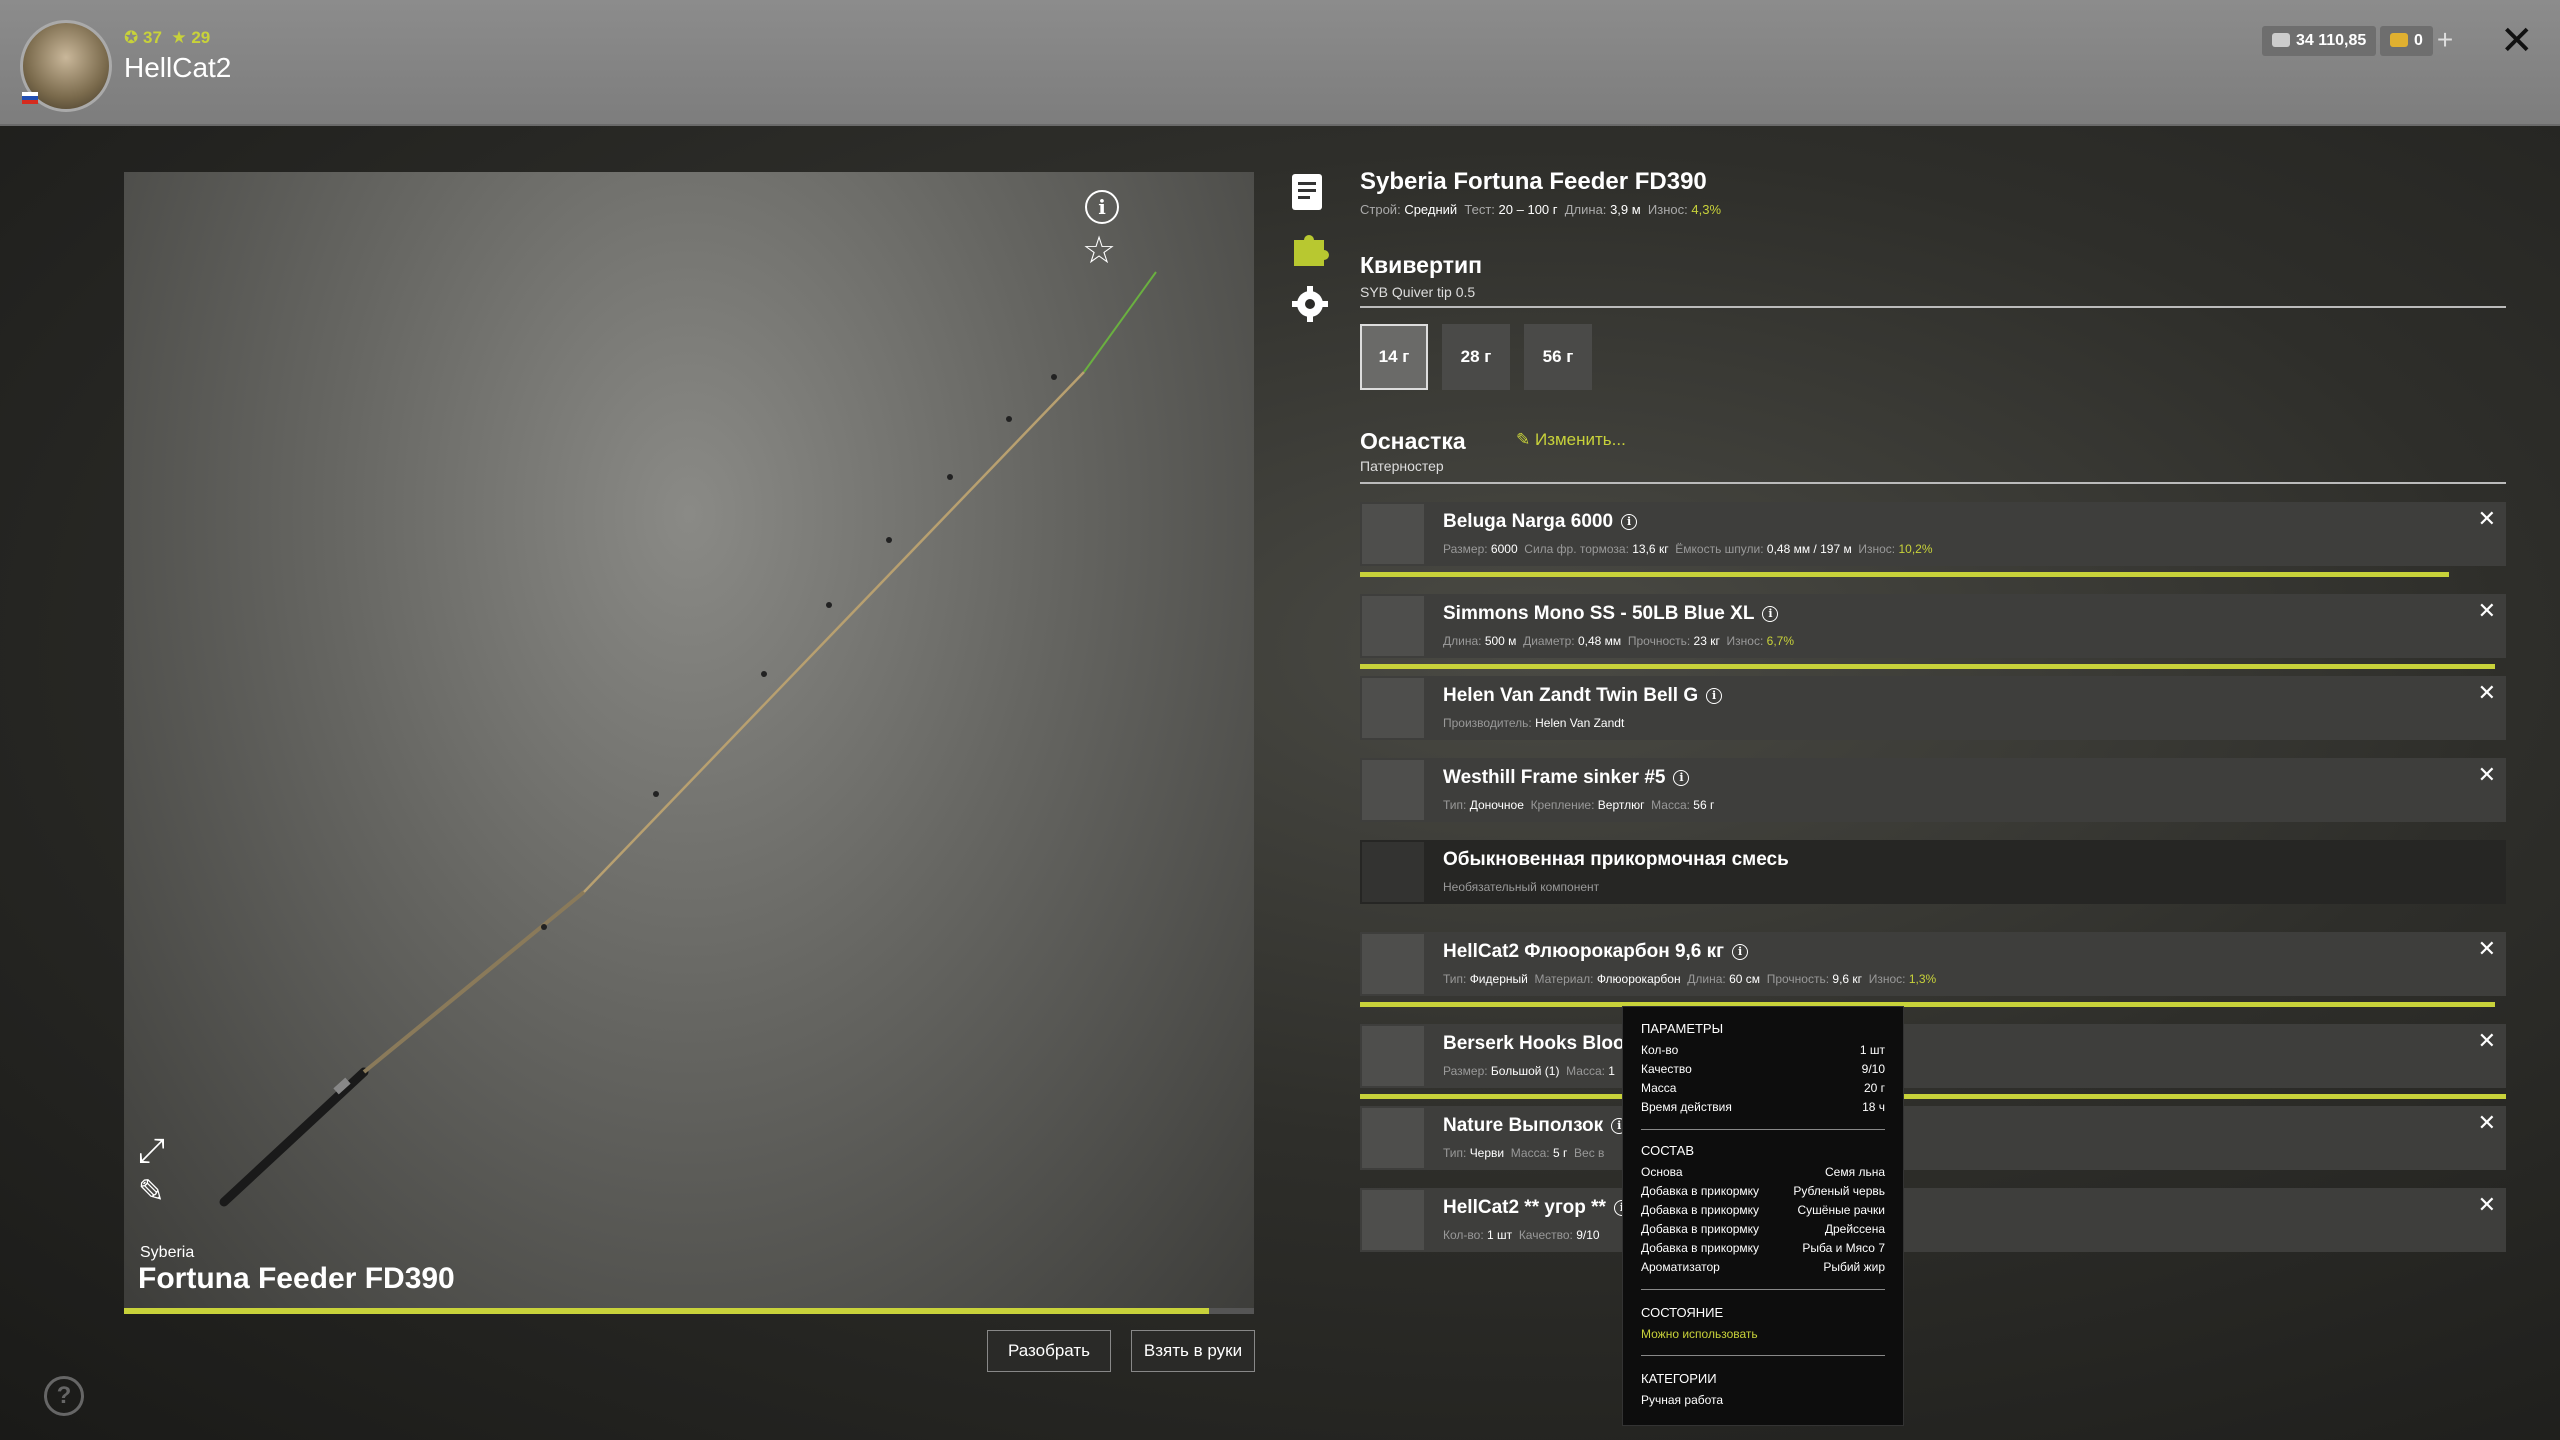 This screenshot has width=2560, height=1440. Describe the element at coordinates (2331, 40) in the screenshot. I see `silver-value: 34 110,85` at that location.